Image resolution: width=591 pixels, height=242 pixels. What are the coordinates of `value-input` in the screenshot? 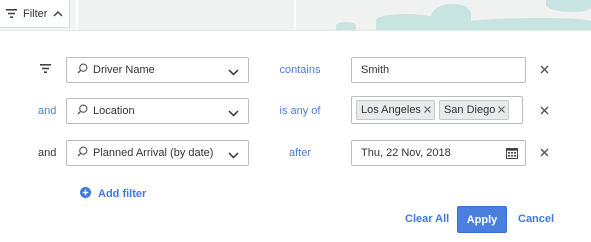 It's located at (438, 70).